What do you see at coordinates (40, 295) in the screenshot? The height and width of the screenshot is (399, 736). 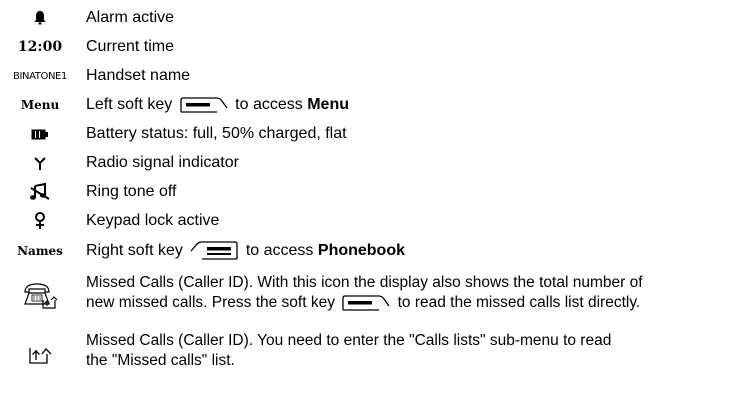 I see `missed-calls-phone-icon` at bounding box center [40, 295].